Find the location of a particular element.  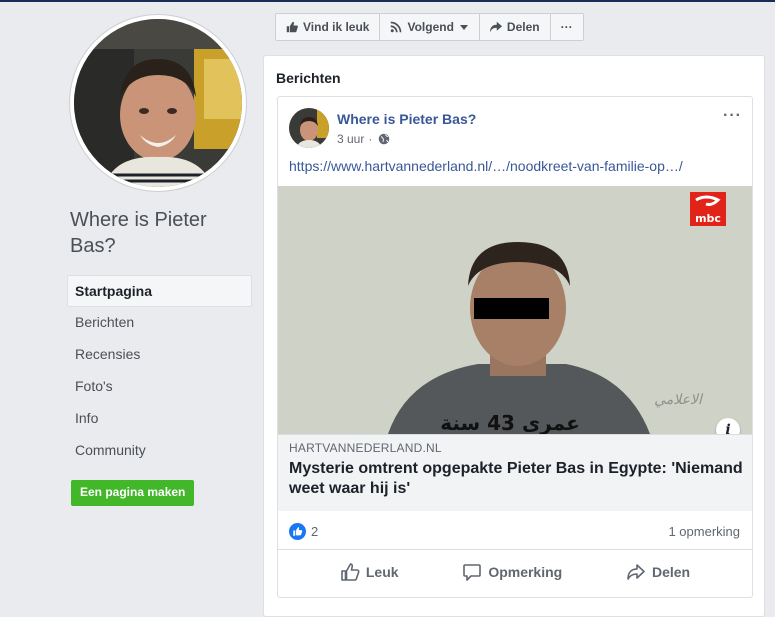

preview-domain: HARTVANNEDERLAND.NL is located at coordinates (365, 448).